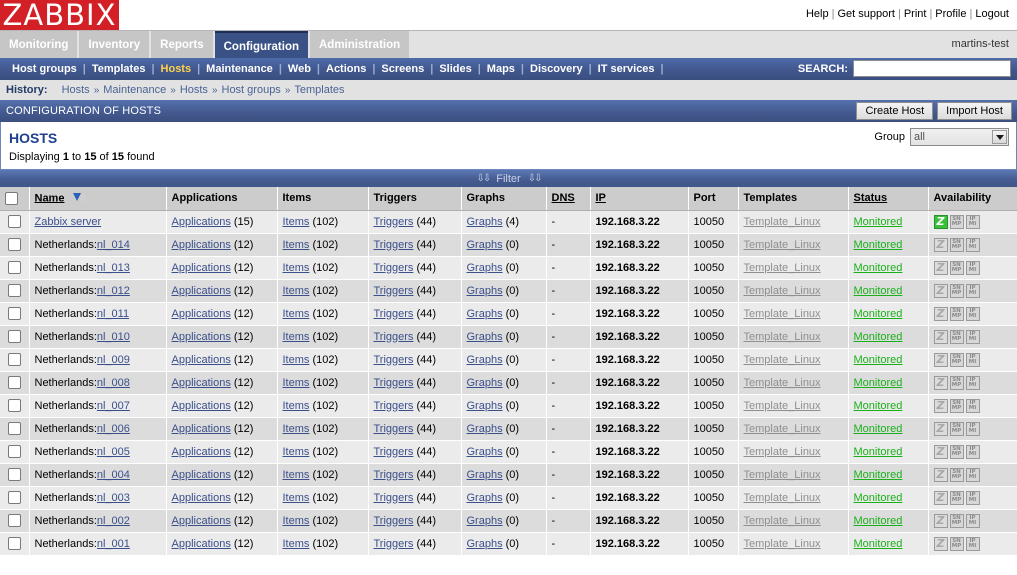 Image resolution: width=1017 pixels, height=575 pixels. Describe the element at coordinates (568, 199) in the screenshot. I see `column-header-dns: DNS` at that location.